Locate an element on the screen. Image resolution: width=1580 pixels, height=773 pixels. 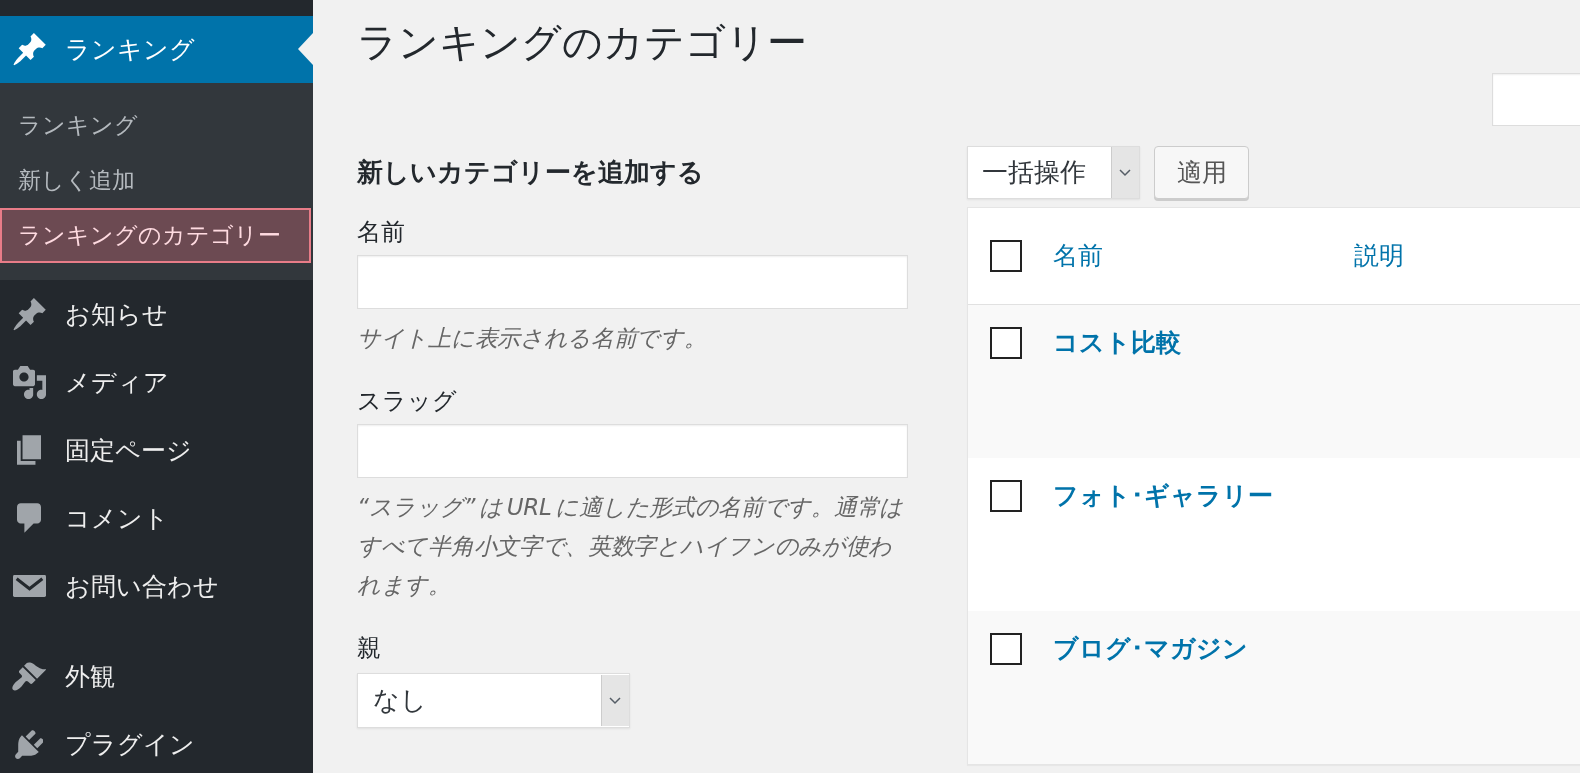
sidebar-menu-item: コメント is located at coordinates (156, 518).